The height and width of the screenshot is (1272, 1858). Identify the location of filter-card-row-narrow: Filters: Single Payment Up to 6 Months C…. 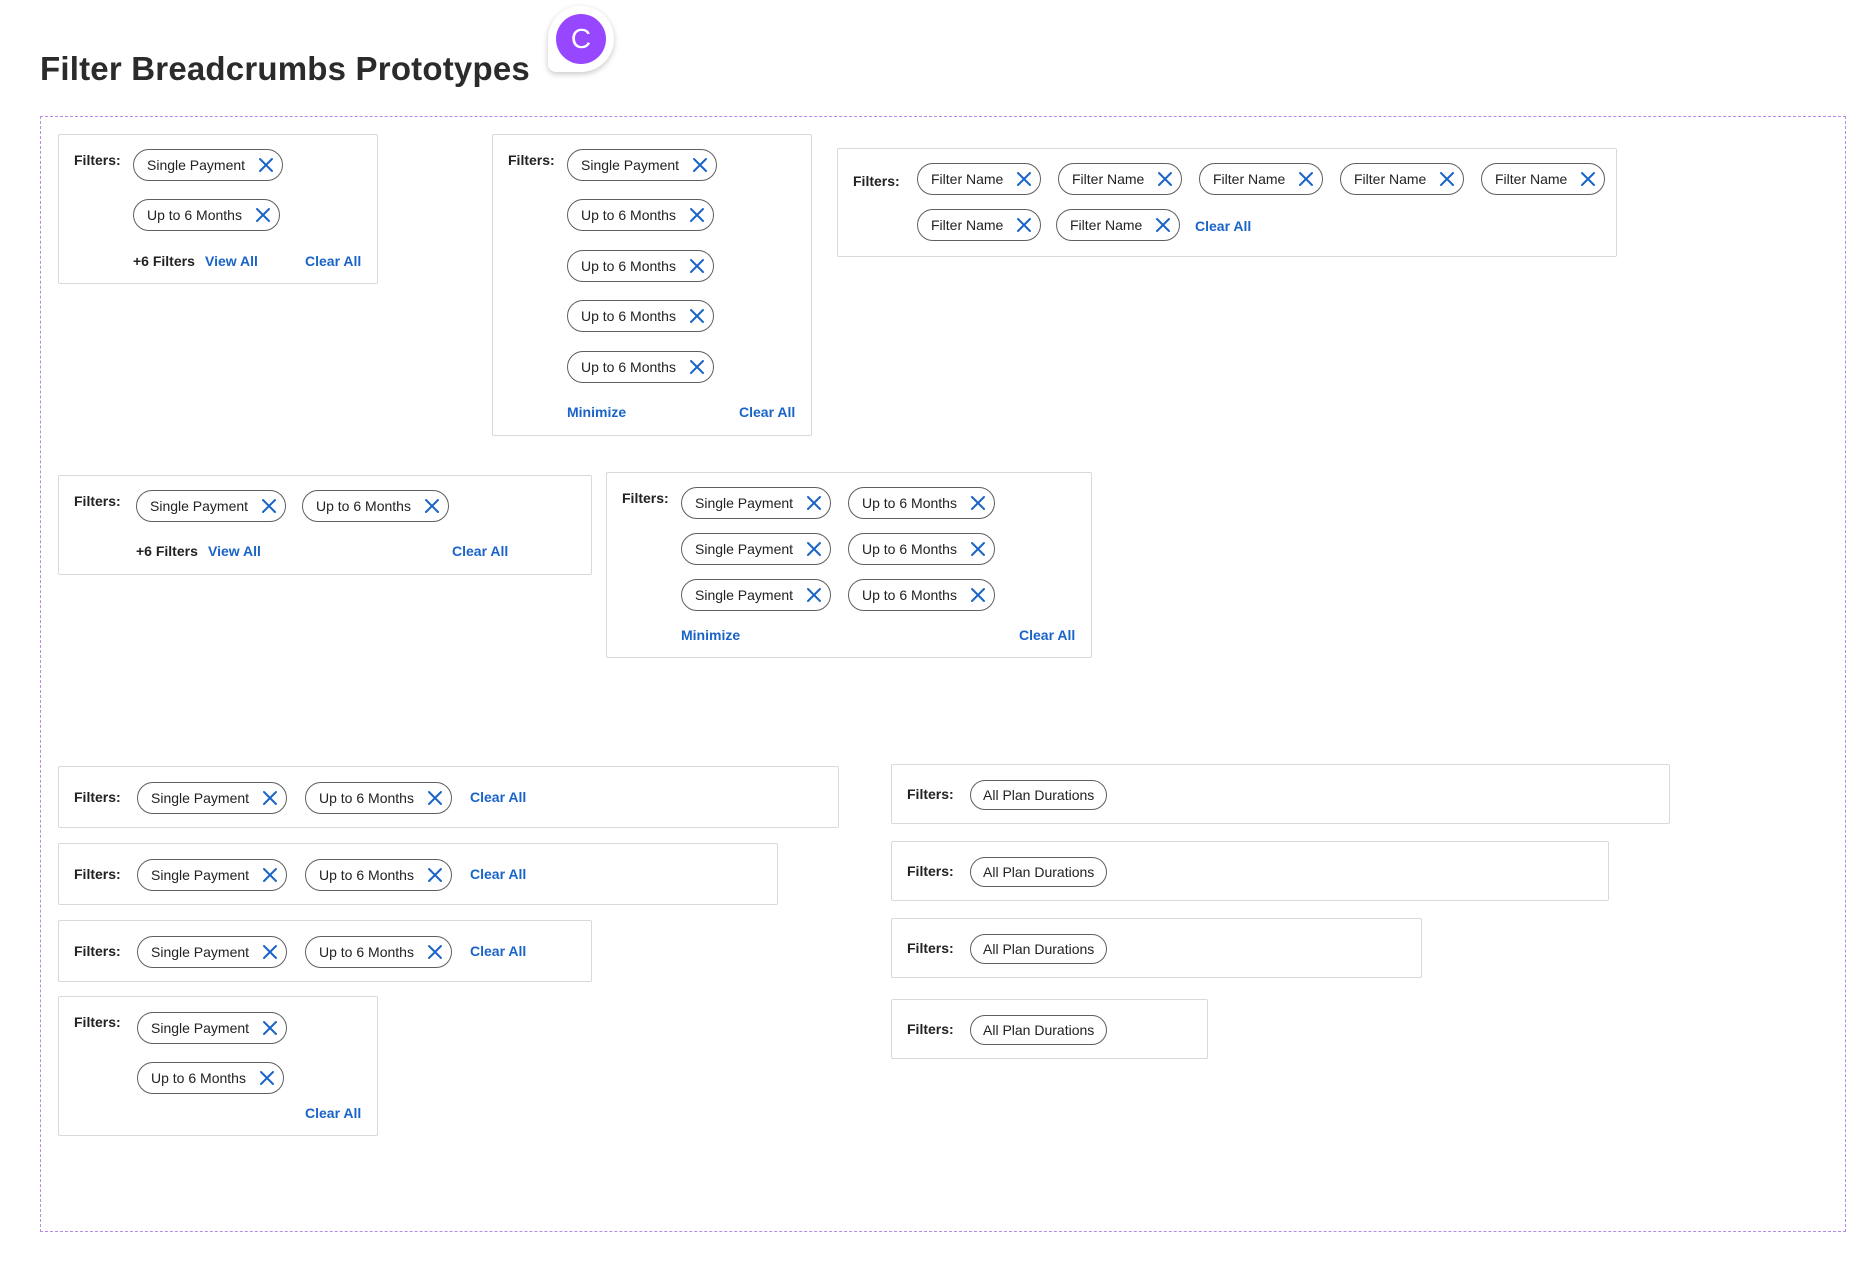
(325, 951).